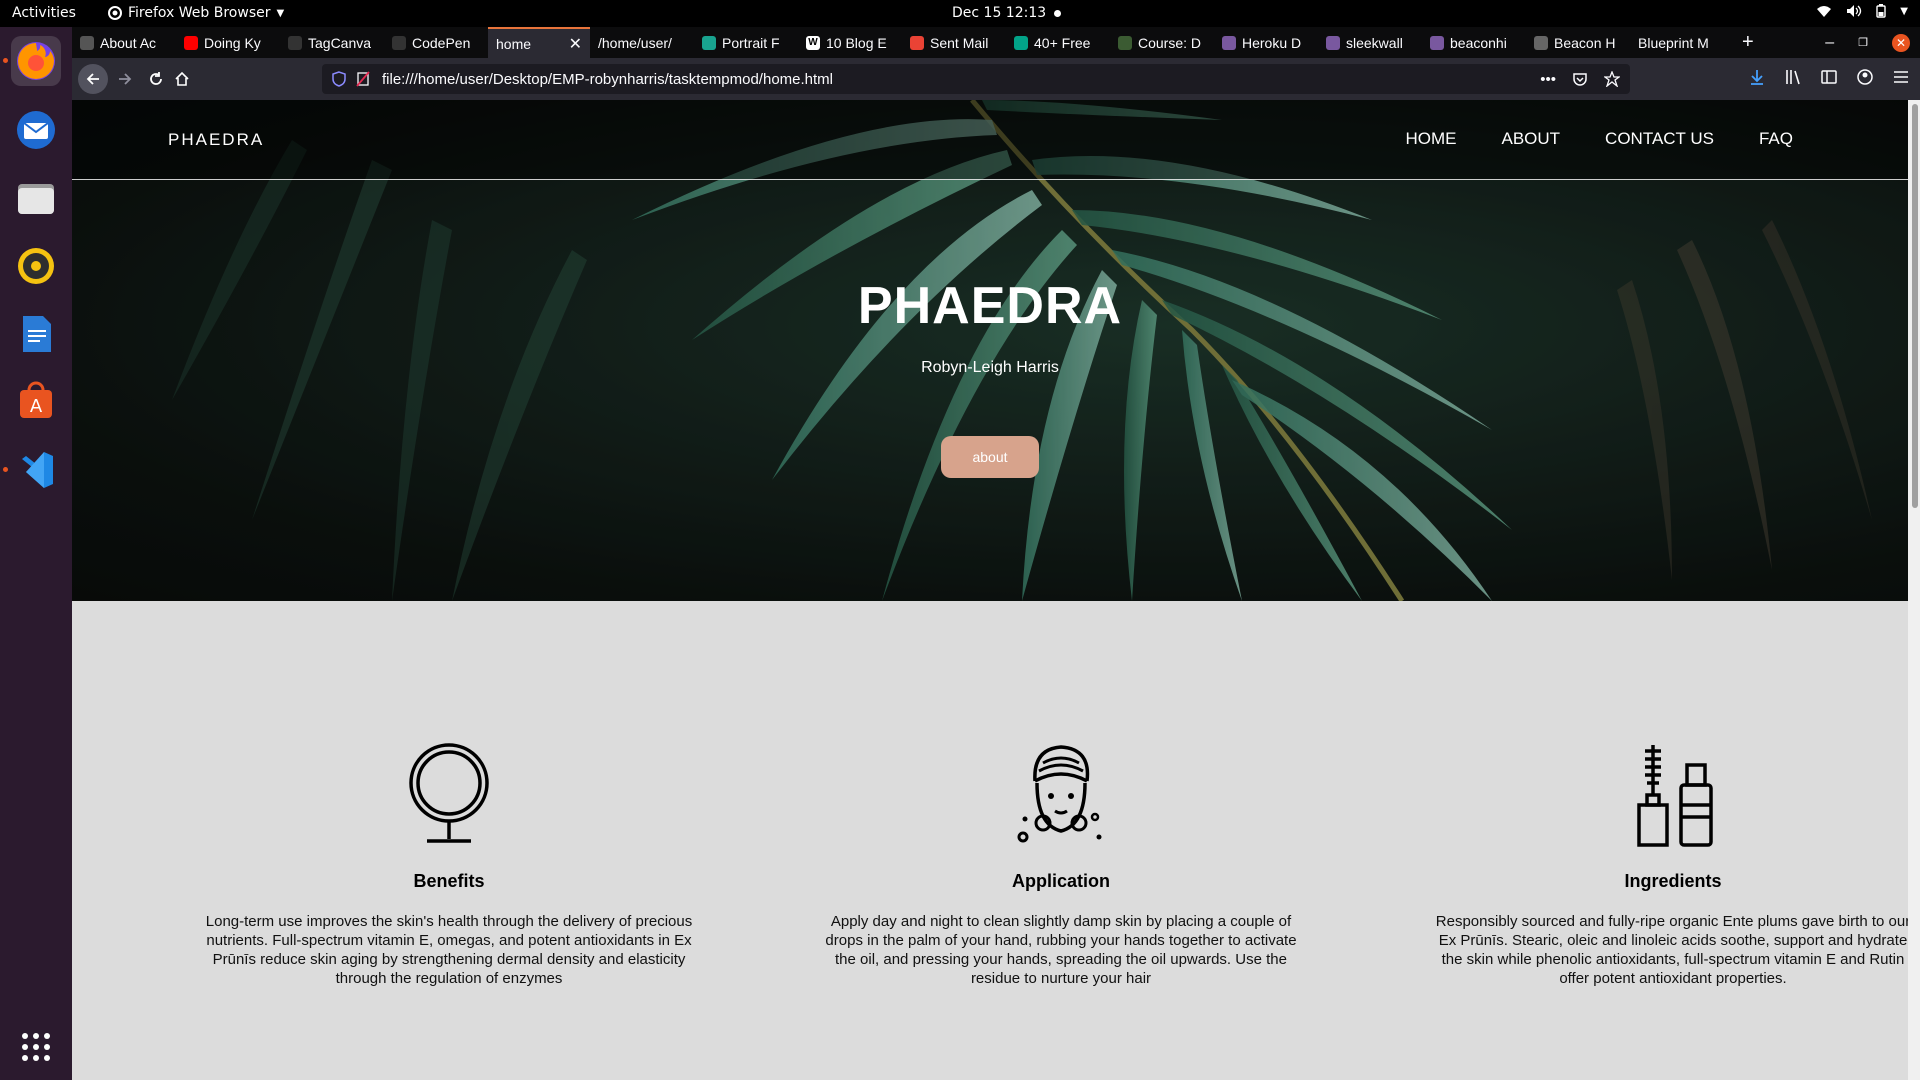  What do you see at coordinates (36, 130) in the screenshot?
I see `thunderbird-icon` at bounding box center [36, 130].